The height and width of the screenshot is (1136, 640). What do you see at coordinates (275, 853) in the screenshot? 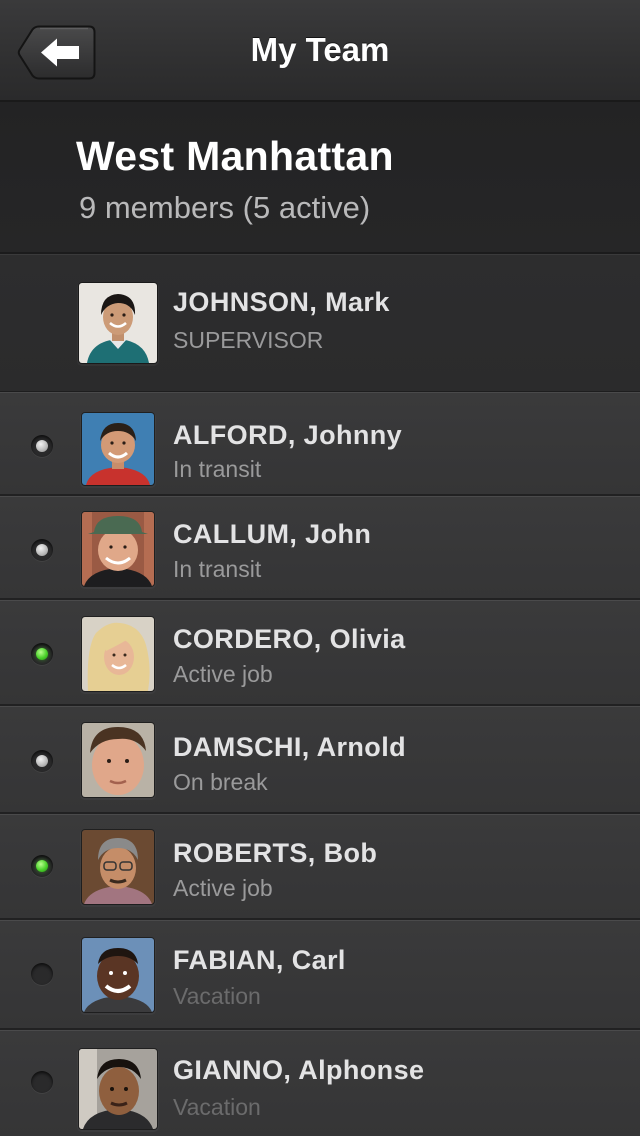
I see `member-name: ROBERTS, Bob` at bounding box center [275, 853].